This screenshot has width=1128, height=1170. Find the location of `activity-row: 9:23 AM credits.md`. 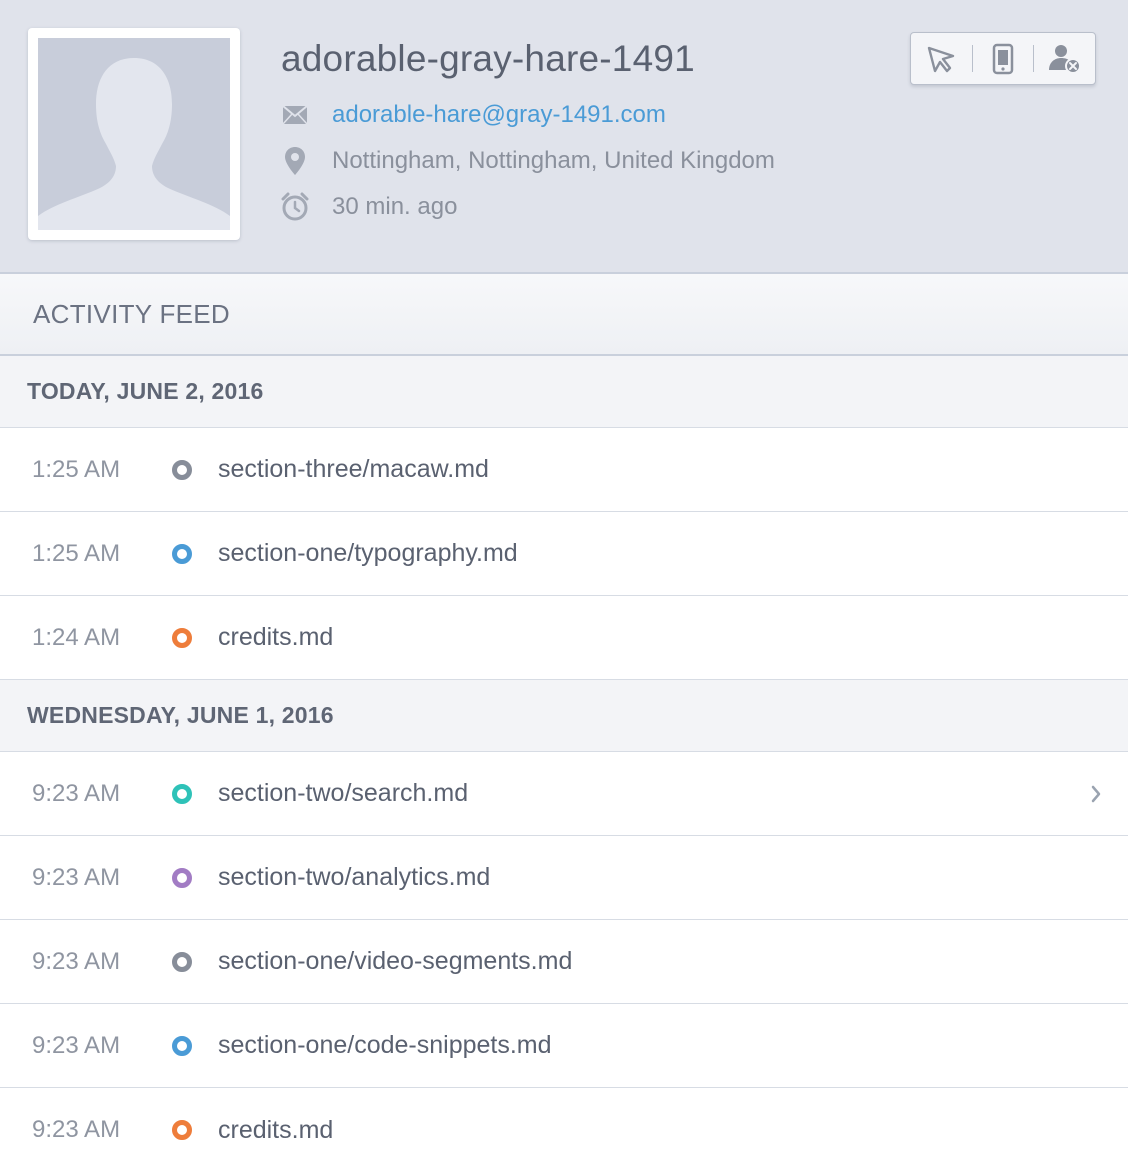

activity-row: 9:23 AM credits.md is located at coordinates (564, 1129).